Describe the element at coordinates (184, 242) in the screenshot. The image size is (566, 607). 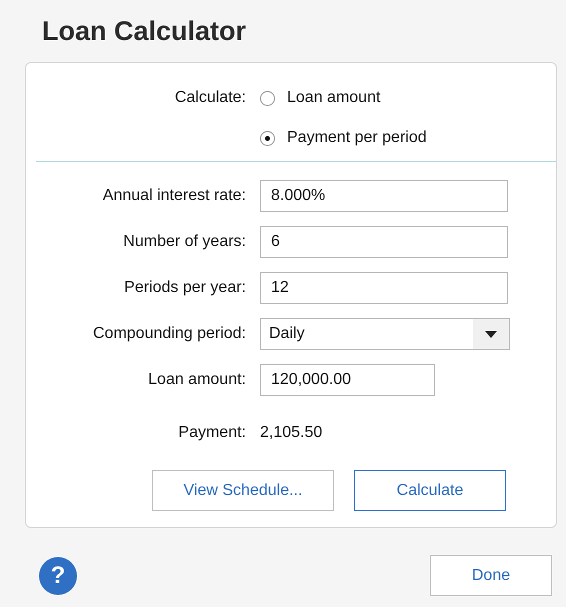
I see `field-label: Number of years:` at that location.